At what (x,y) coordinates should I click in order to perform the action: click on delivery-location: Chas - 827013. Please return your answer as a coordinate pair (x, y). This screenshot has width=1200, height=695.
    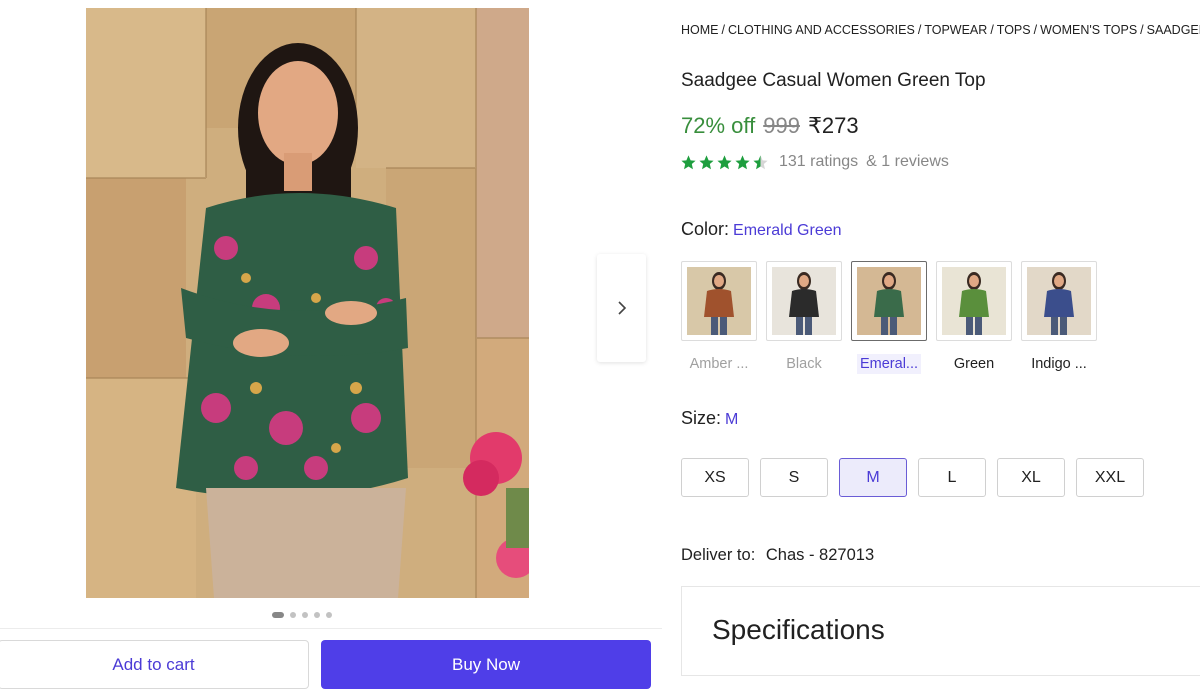
    Looking at the image, I should click on (820, 555).